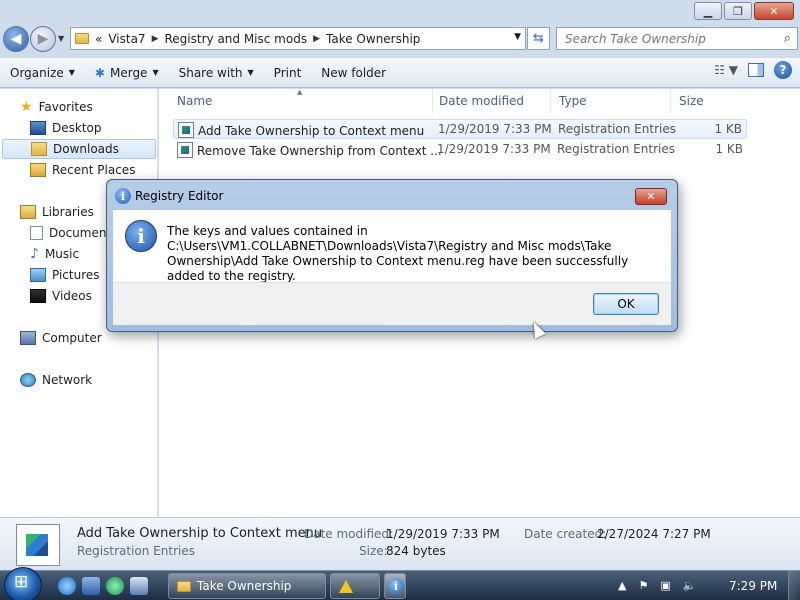  Describe the element at coordinates (753, 586) in the screenshot. I see `clock: 7:29 PM` at that location.